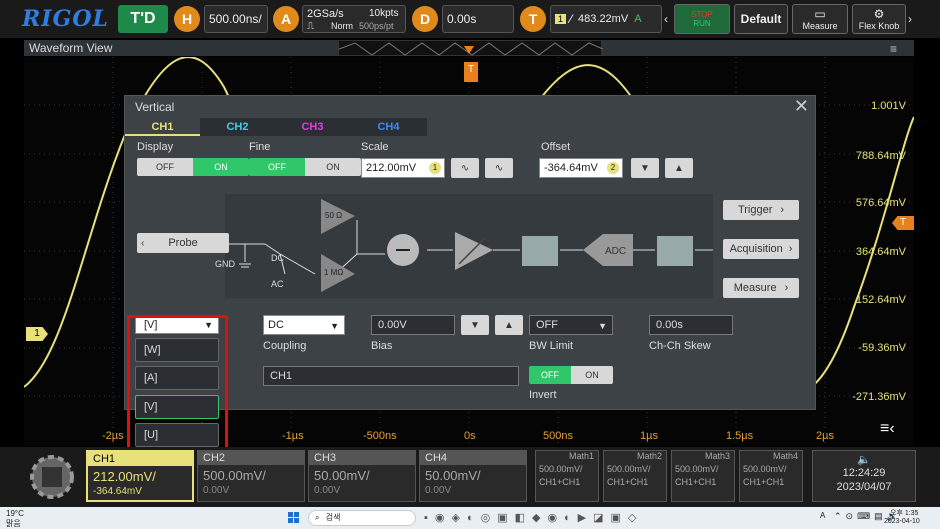  Describe the element at coordinates (902, 521) in the screenshot. I see `taskbar-clock-date: 2023-04-10` at that location.